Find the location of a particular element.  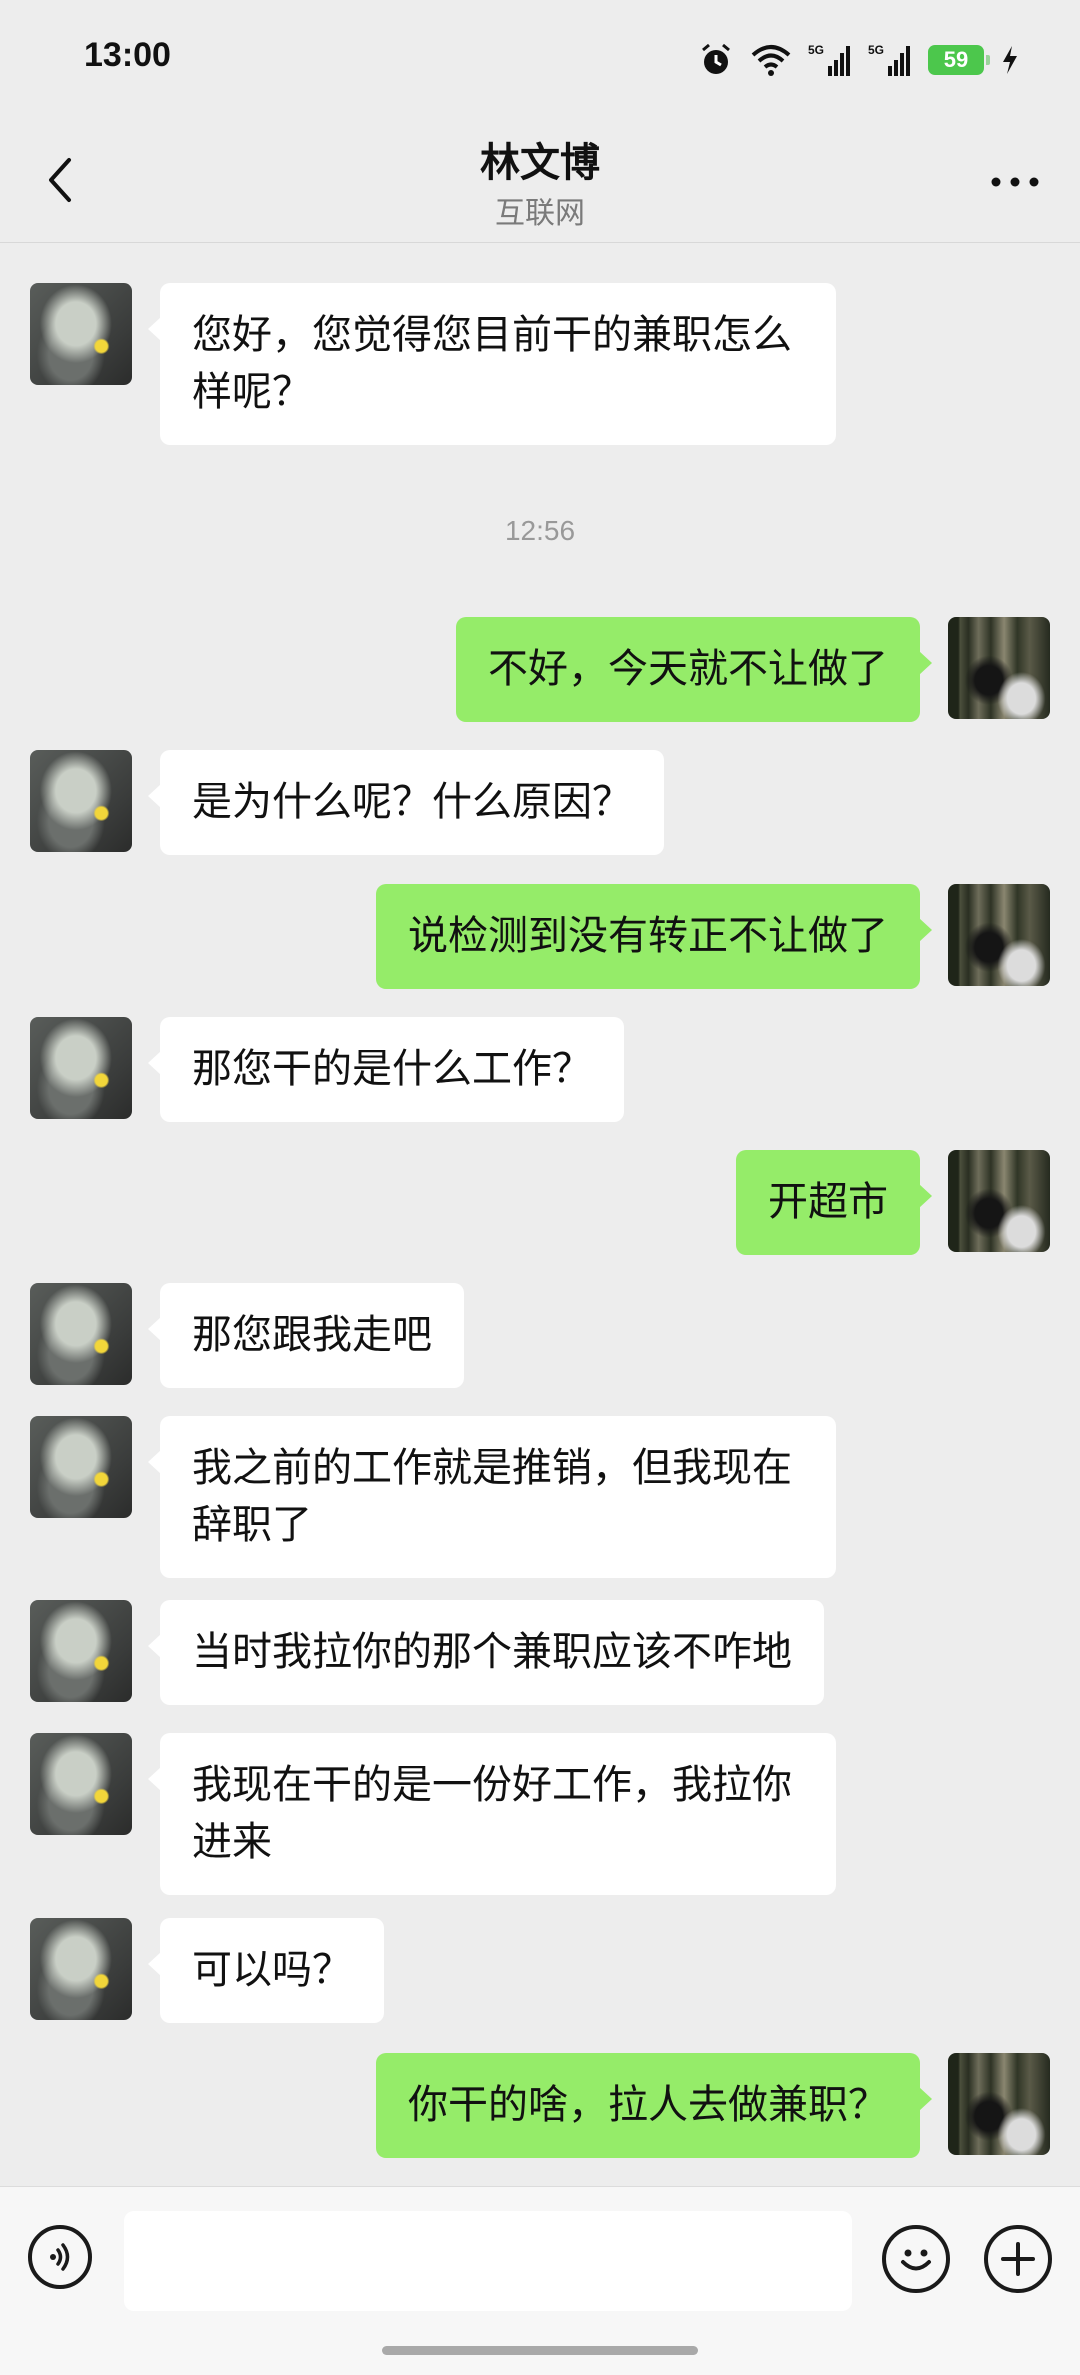

alarm-icon is located at coordinates (716, 58).